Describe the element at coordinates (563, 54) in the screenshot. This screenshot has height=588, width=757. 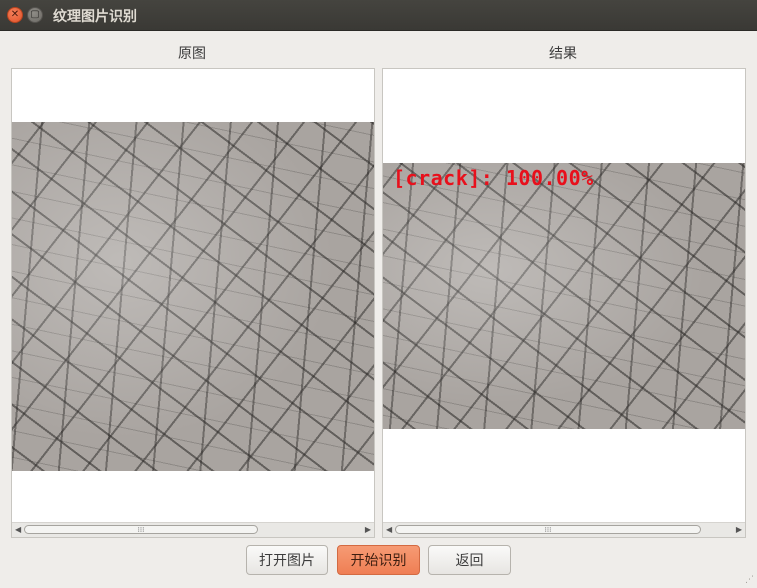
I see `result-image-label: 结果` at that location.